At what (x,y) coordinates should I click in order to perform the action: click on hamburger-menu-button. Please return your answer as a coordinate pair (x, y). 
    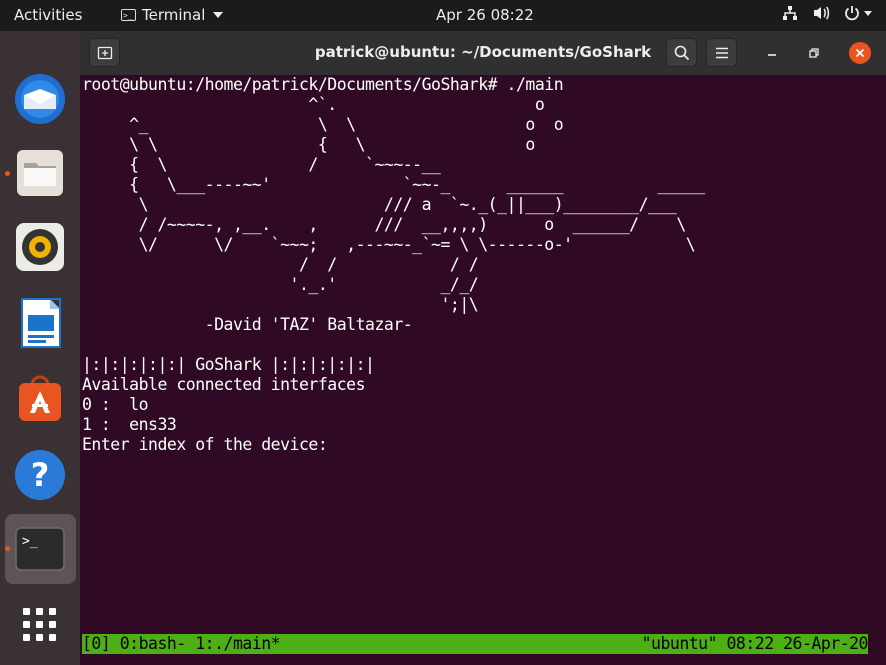
    Looking at the image, I should click on (721, 52).